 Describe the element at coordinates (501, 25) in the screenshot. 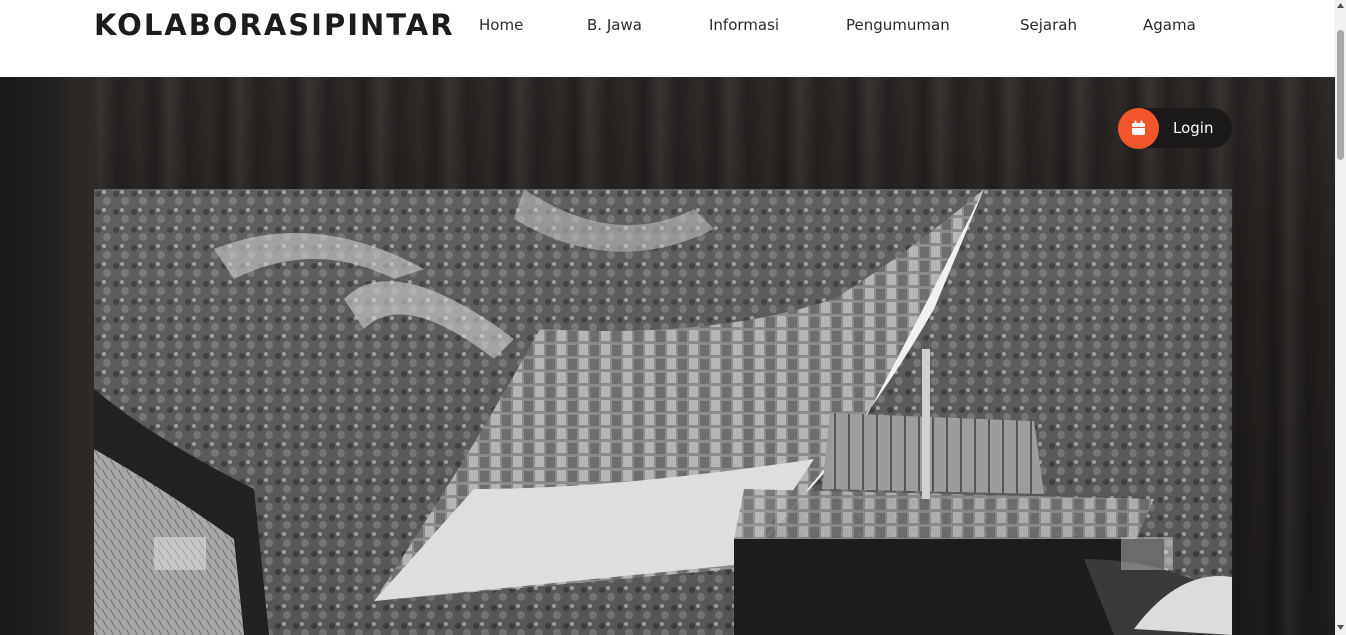

I see `nav-item-home: Home` at that location.